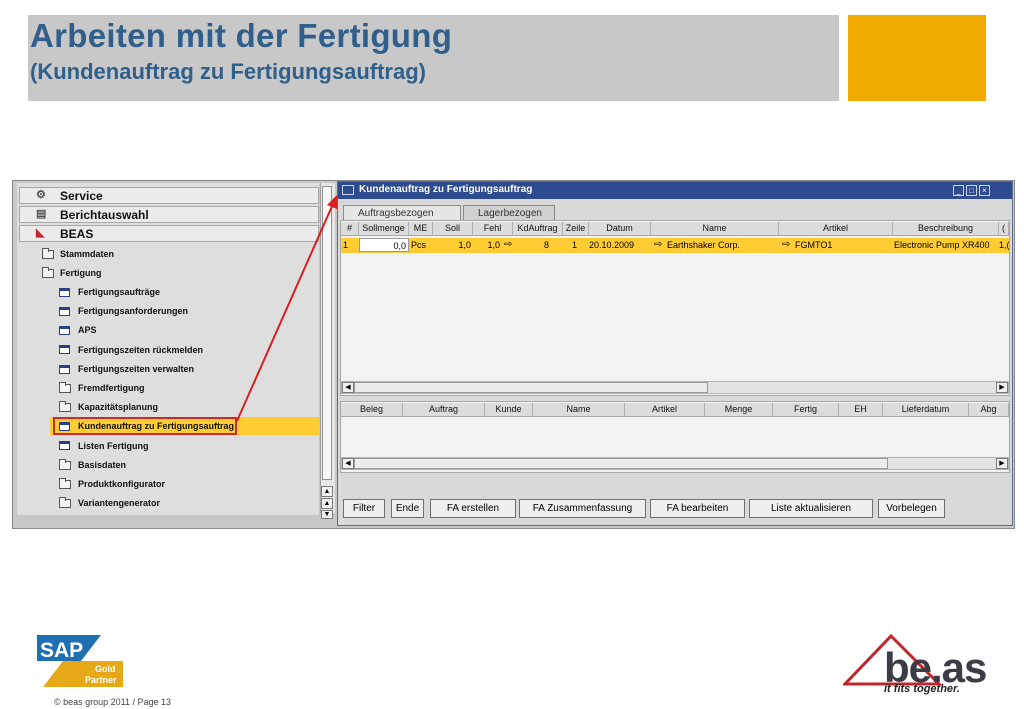  I want to click on slide-subtitle: (Kundenauftrag zu Fertigungsauftrag), so click(228, 71).